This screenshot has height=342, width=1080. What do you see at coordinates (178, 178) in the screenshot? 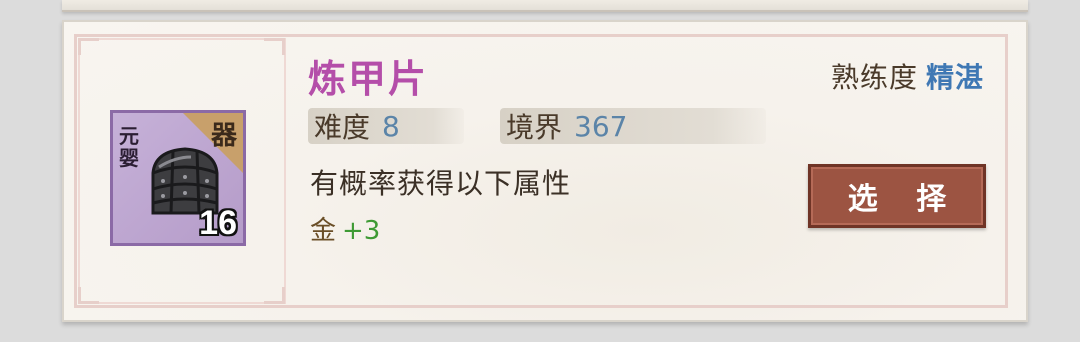
I see `item-icon-slot: 器 元婴 16` at bounding box center [178, 178].